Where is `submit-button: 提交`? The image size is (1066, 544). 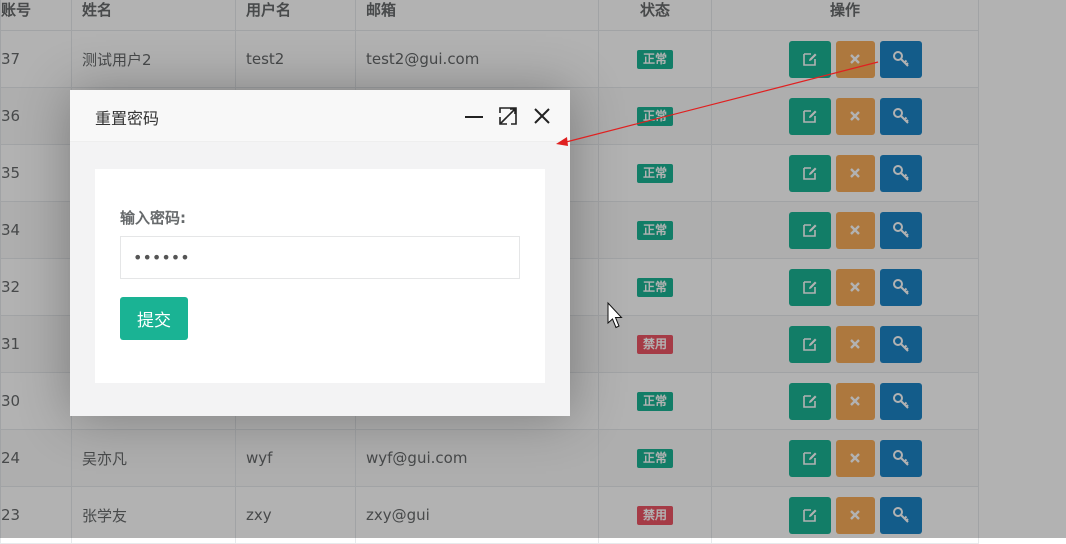 submit-button: 提交 is located at coordinates (154, 318).